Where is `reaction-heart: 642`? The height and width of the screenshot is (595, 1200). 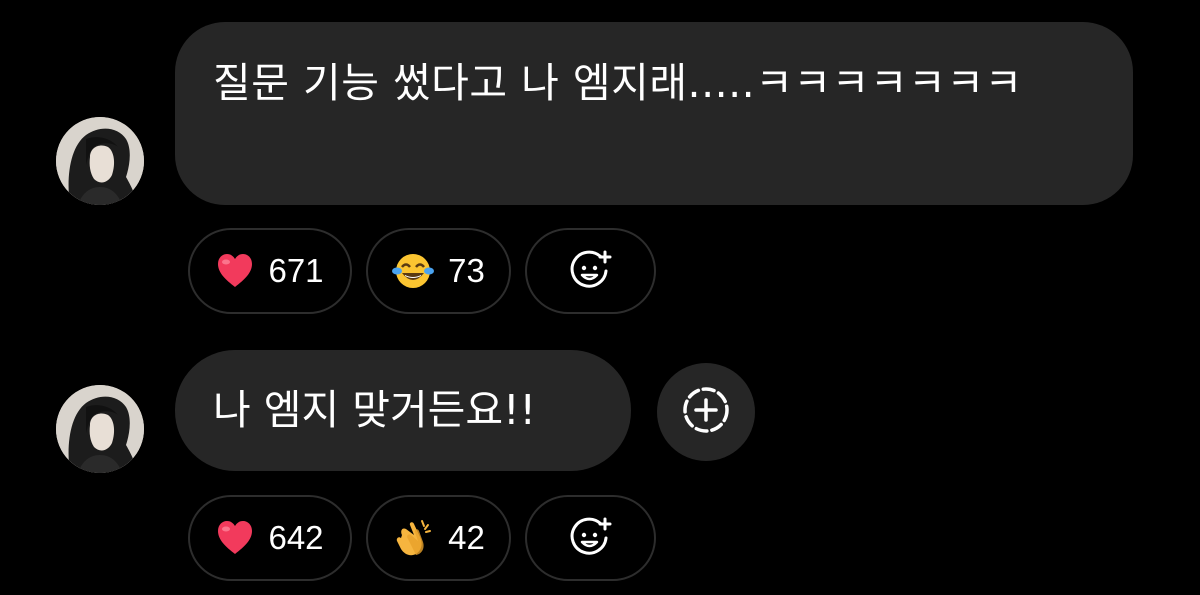 reaction-heart: 642 is located at coordinates (270, 538).